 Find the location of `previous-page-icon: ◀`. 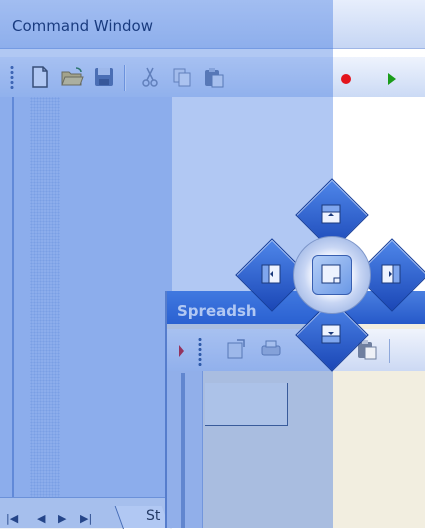

previous-page-icon: ◀ is located at coordinates (41, 518).